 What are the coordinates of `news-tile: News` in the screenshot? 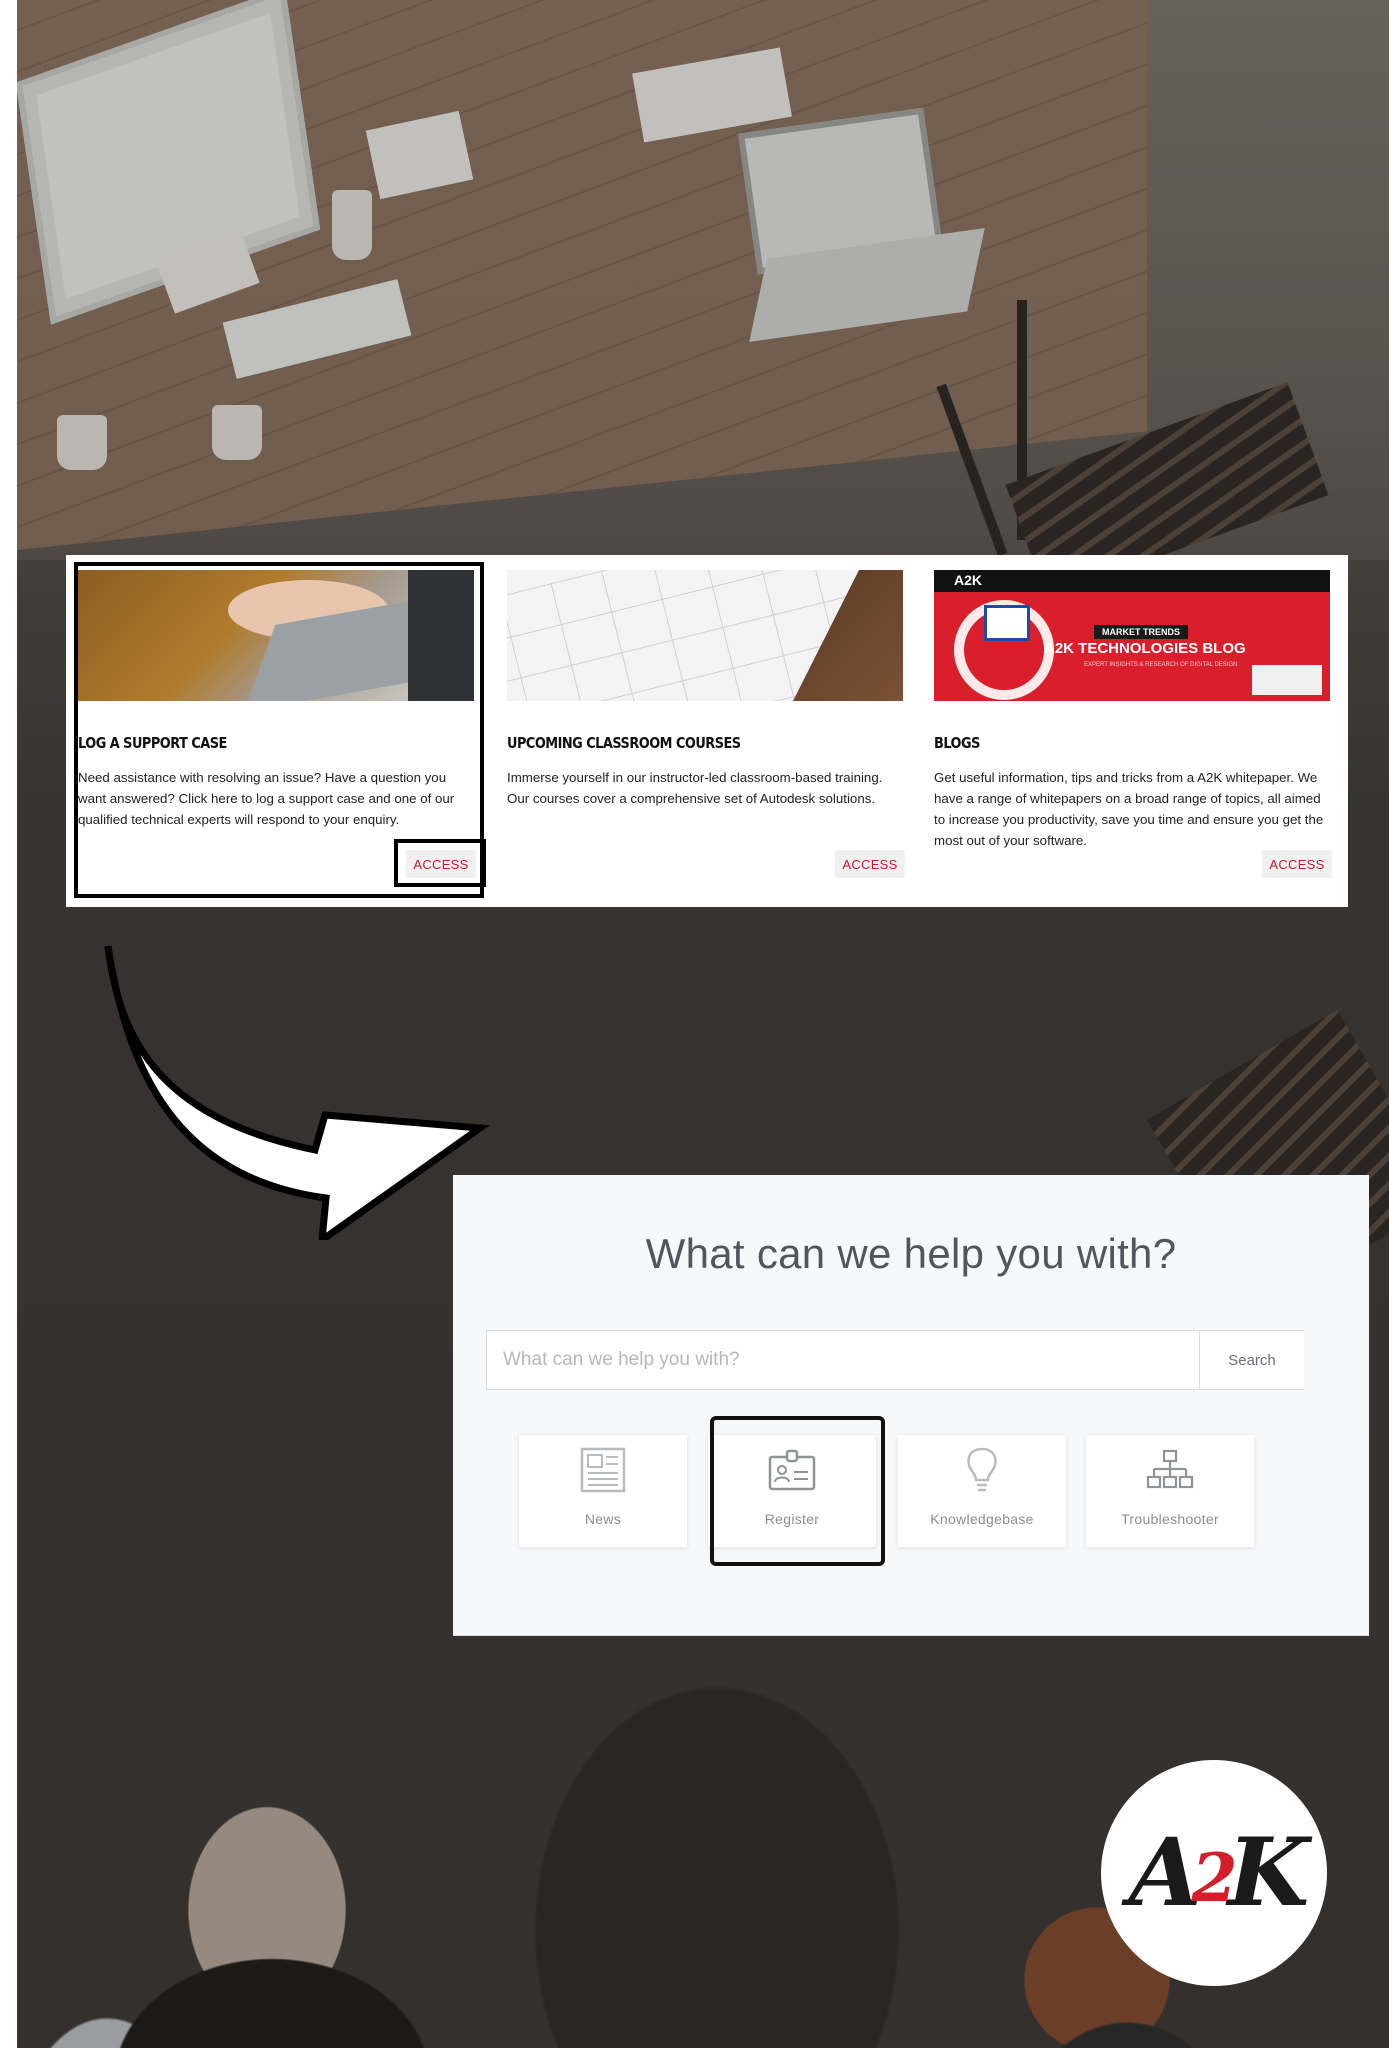 It's located at (603, 1491).